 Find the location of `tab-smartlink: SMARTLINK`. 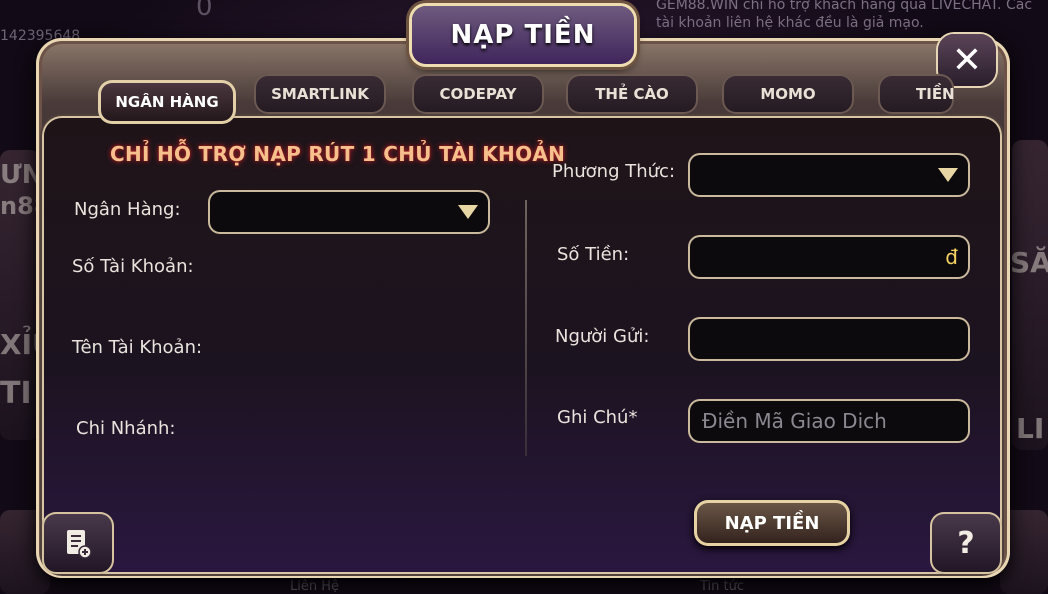

tab-smartlink: SMARTLINK is located at coordinates (320, 94).